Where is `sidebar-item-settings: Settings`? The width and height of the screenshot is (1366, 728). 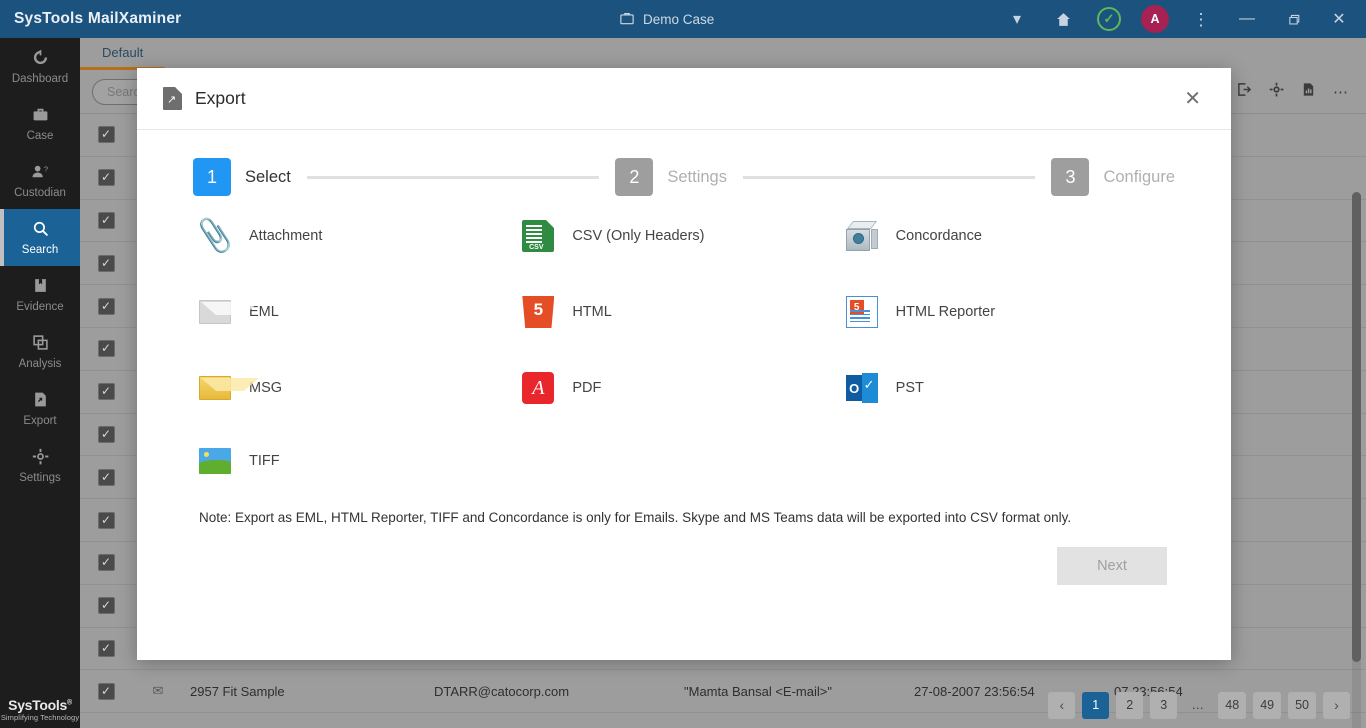 sidebar-item-settings: Settings is located at coordinates (40, 465).